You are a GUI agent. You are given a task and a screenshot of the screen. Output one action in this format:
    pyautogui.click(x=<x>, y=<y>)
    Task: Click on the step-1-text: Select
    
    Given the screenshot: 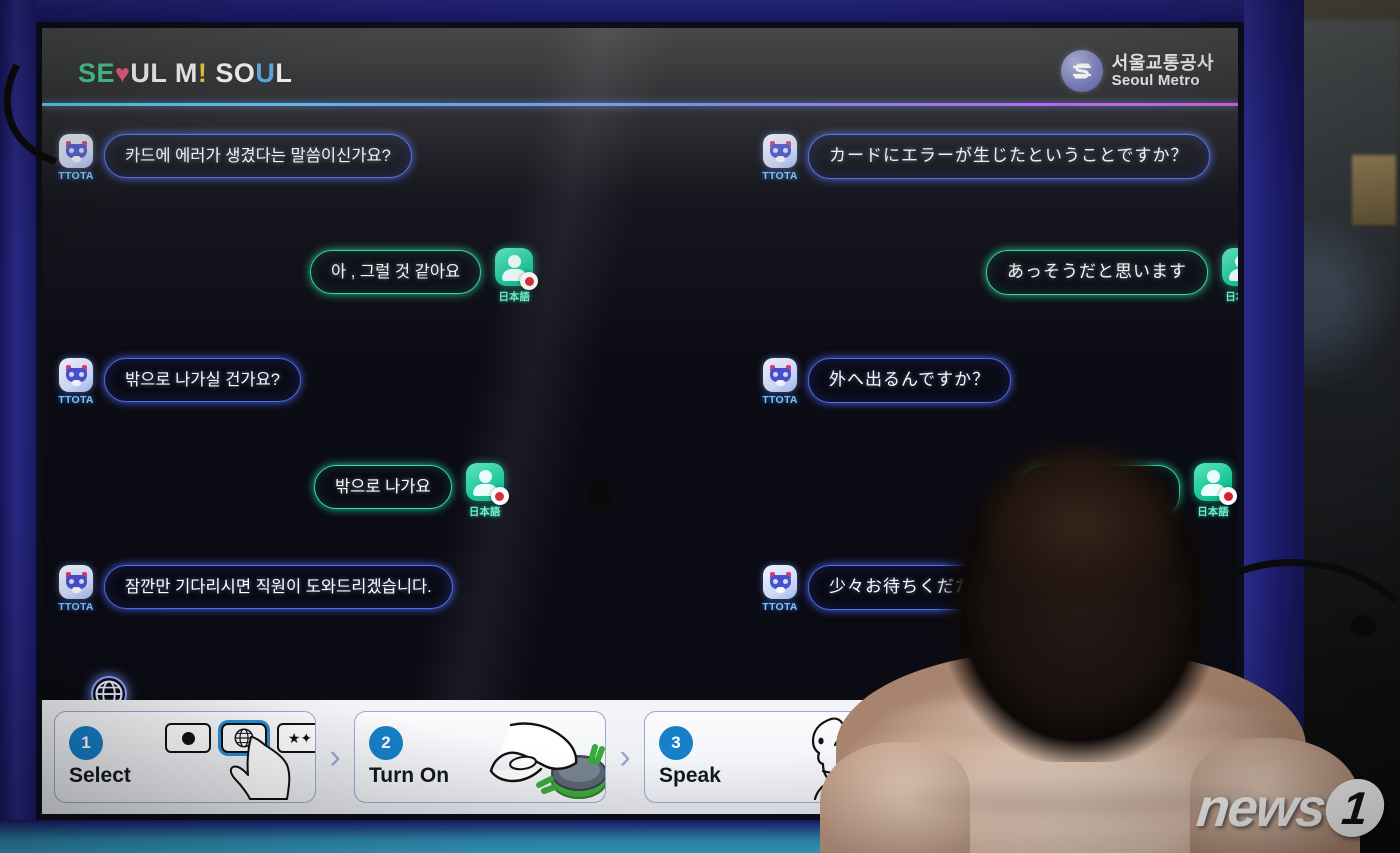 What is the action you would take?
    pyautogui.click(x=100, y=775)
    